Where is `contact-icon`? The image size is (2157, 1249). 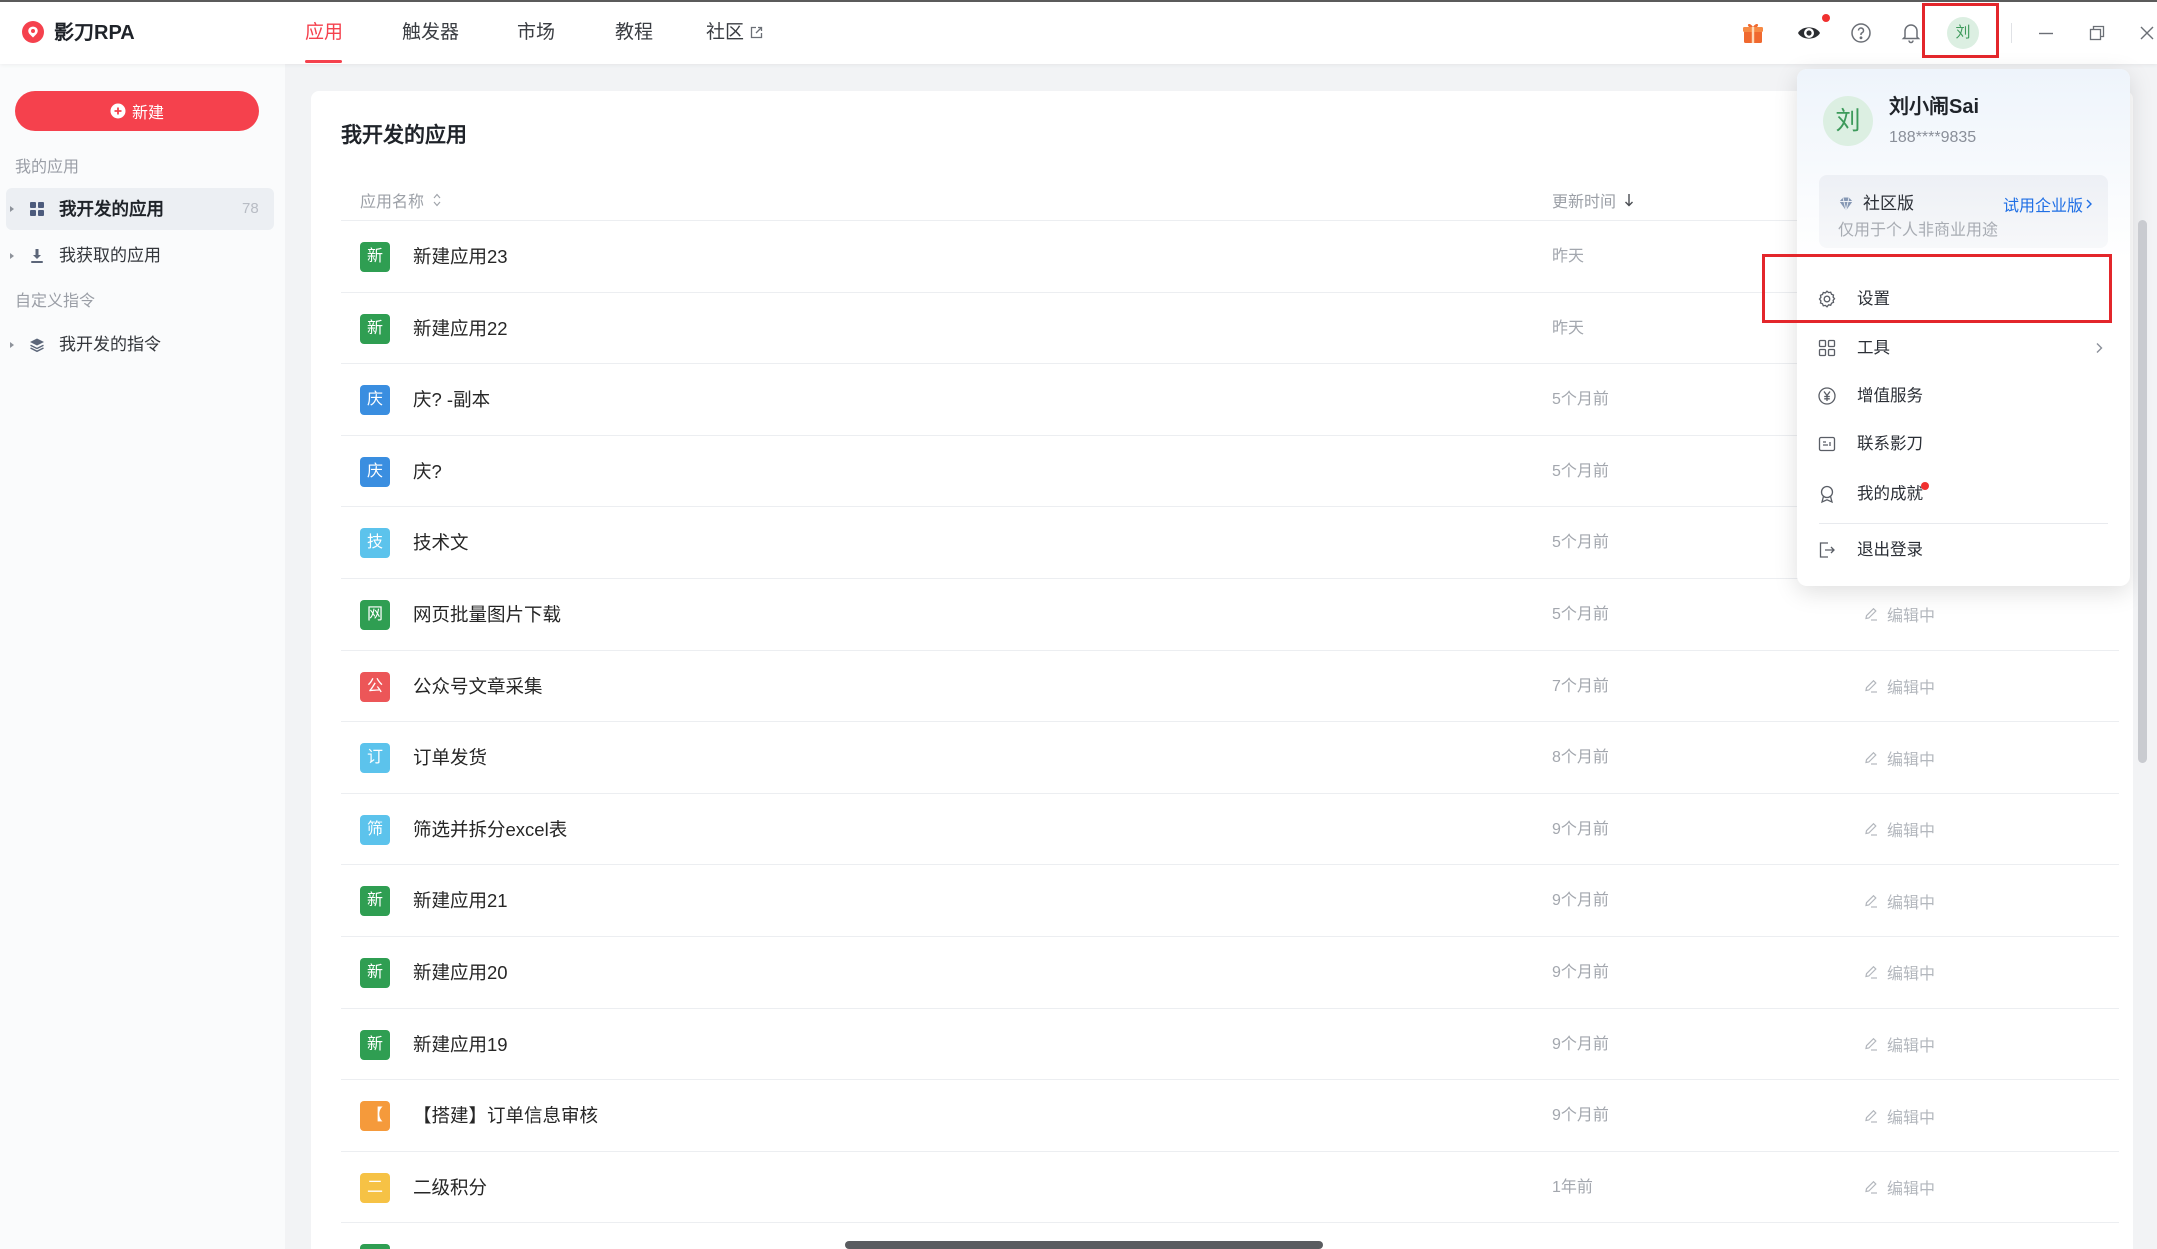
contact-icon is located at coordinates (1827, 444).